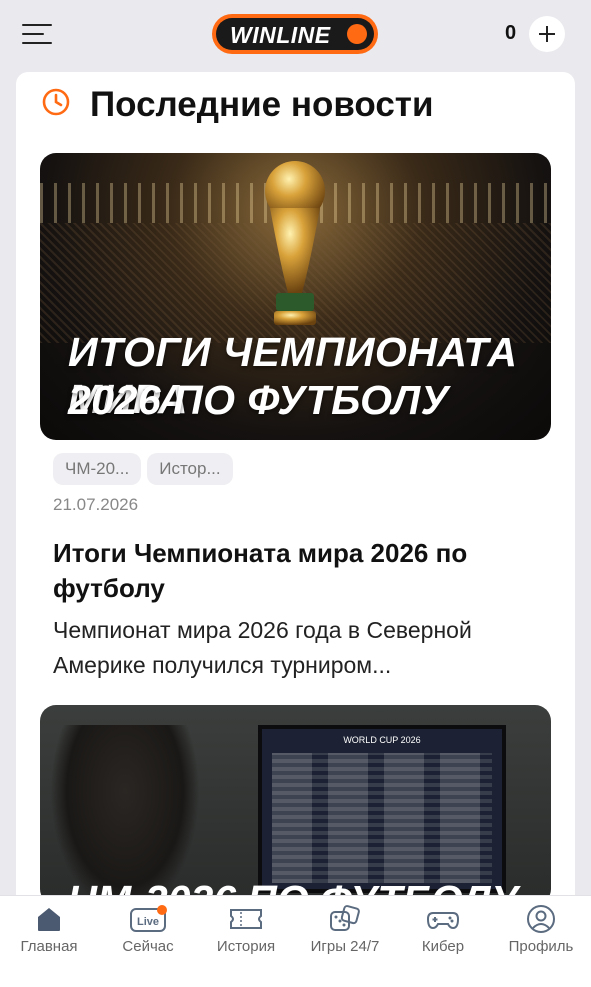 This screenshot has width=591, height=987. I want to click on person-silhouette, so click(125, 813).